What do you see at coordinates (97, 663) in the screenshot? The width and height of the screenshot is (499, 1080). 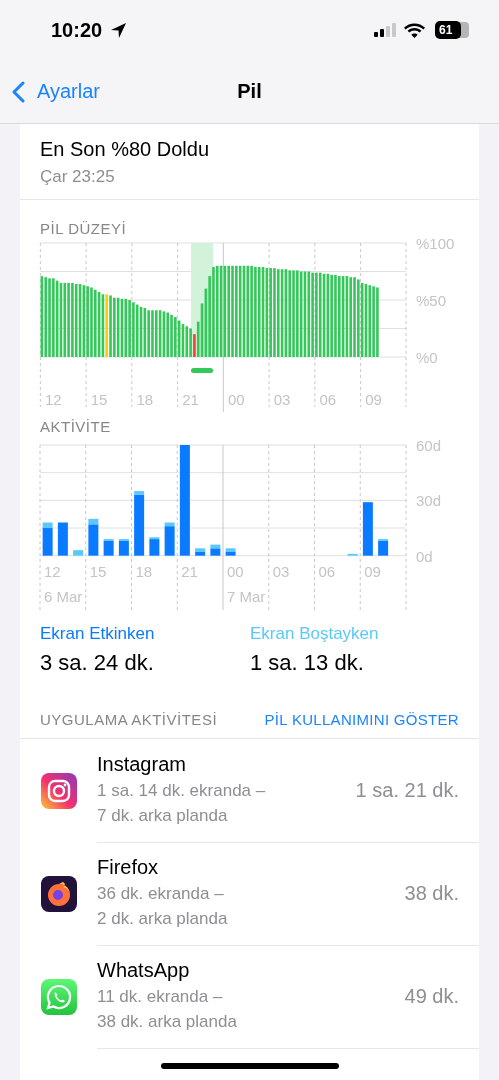 I see `duration-value: 3 sa. 24 dk.` at bounding box center [97, 663].